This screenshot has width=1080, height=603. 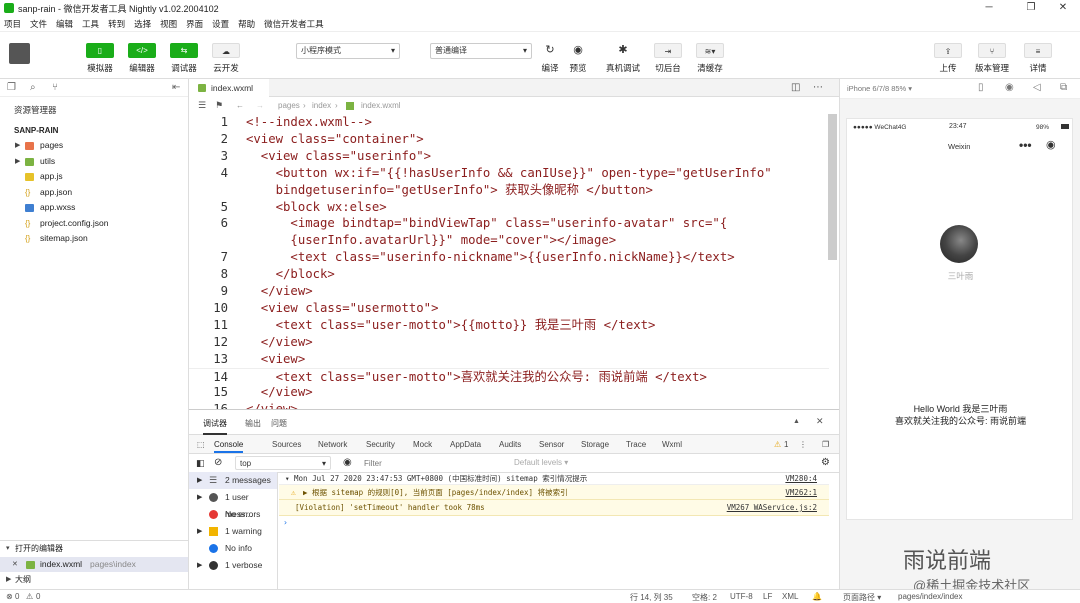 I want to click on context-select: top, so click(x=283, y=463).